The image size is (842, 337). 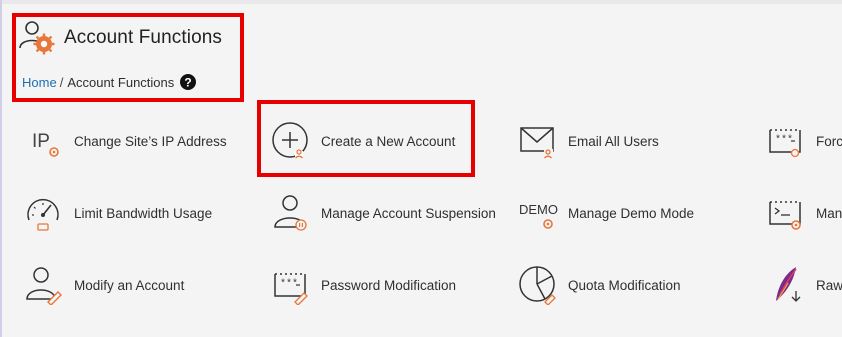 I want to click on speedometer-icon, so click(x=44, y=213).